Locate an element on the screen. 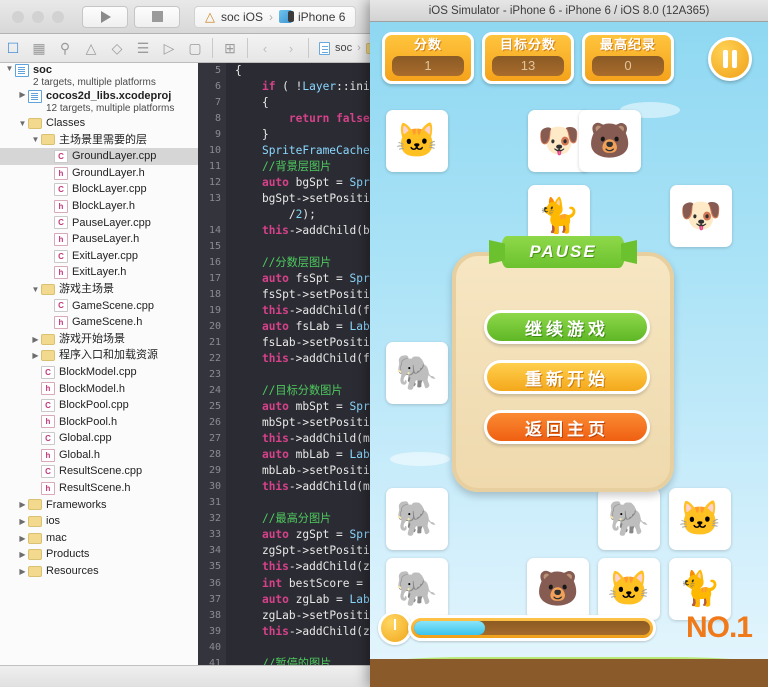 The image size is (768, 687). line-number: 34 is located at coordinates (214, 551).